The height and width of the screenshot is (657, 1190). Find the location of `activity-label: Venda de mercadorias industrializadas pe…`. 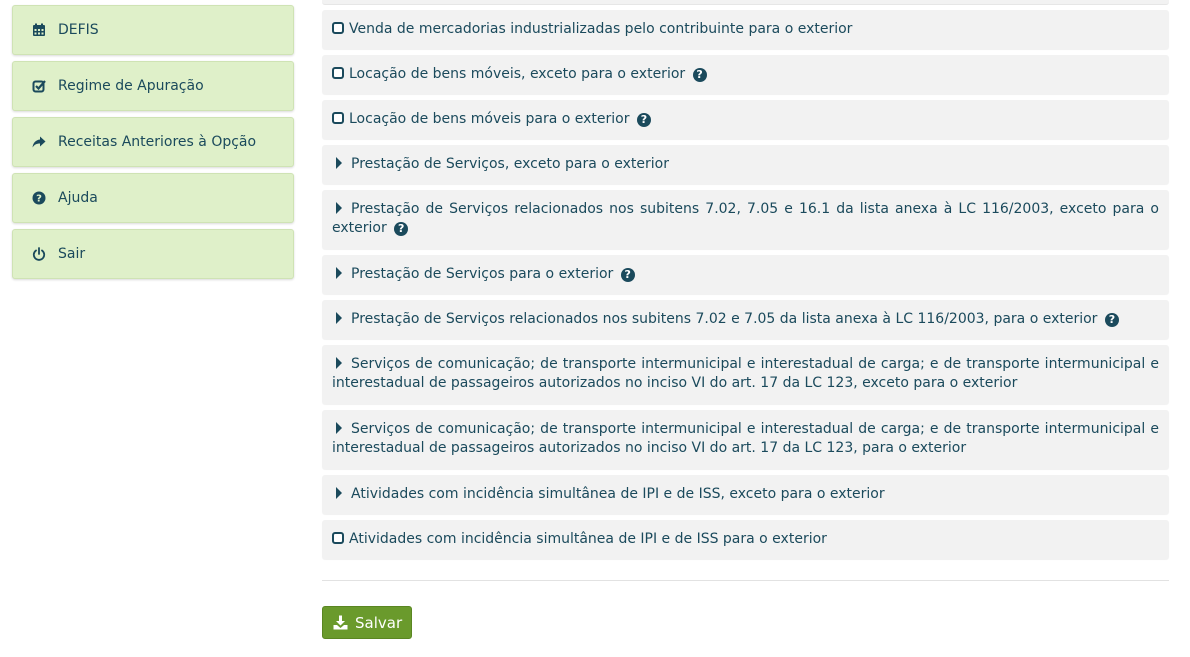

activity-label: Venda de mercadorias industrializadas pe… is located at coordinates (601, 29).